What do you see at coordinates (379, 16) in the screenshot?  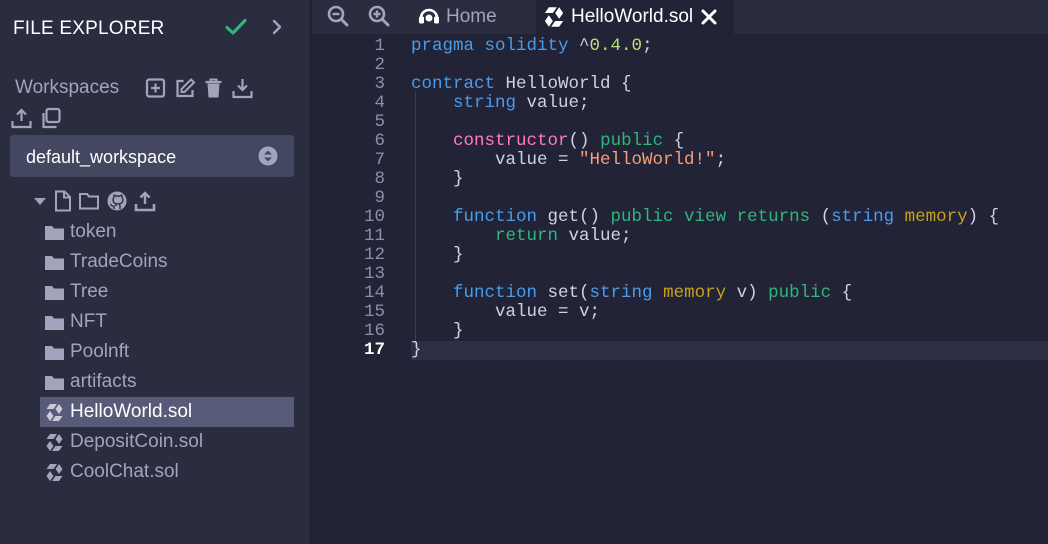 I see `zoom-in-icon` at bounding box center [379, 16].